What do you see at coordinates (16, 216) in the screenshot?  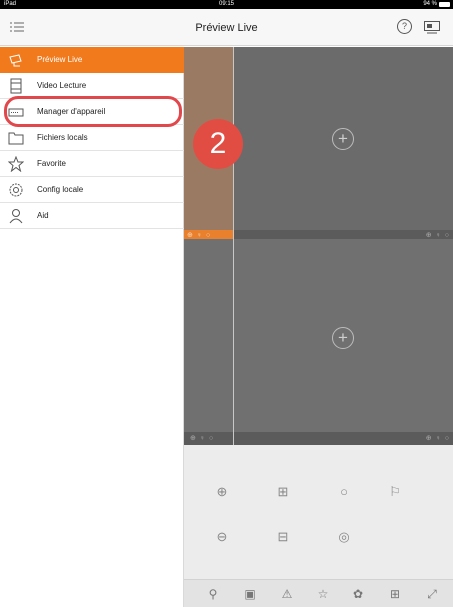 I see `person-icon` at bounding box center [16, 216].